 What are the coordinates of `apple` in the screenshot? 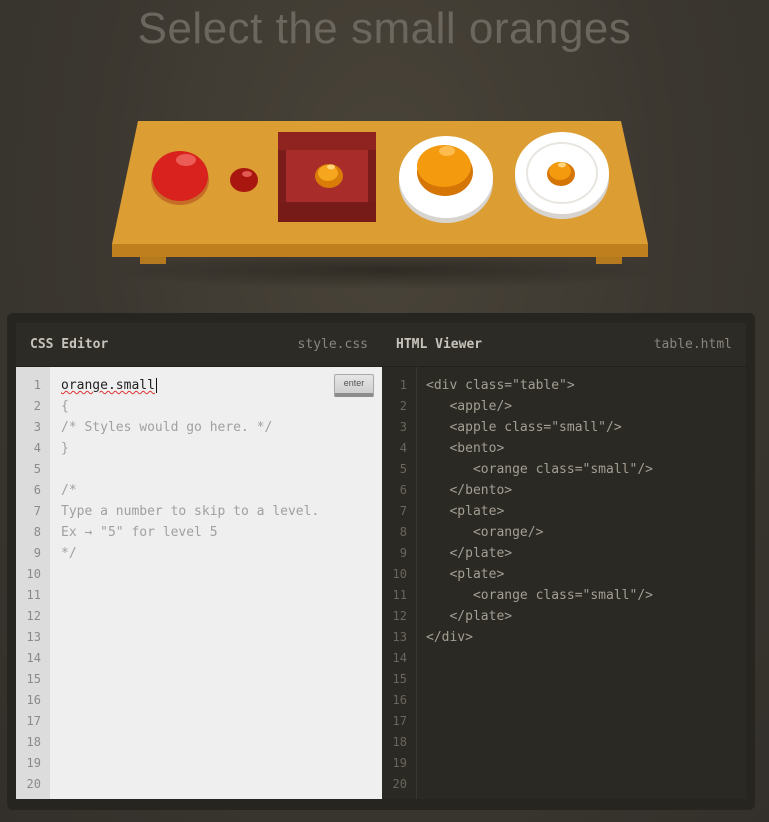 It's located at (180, 178).